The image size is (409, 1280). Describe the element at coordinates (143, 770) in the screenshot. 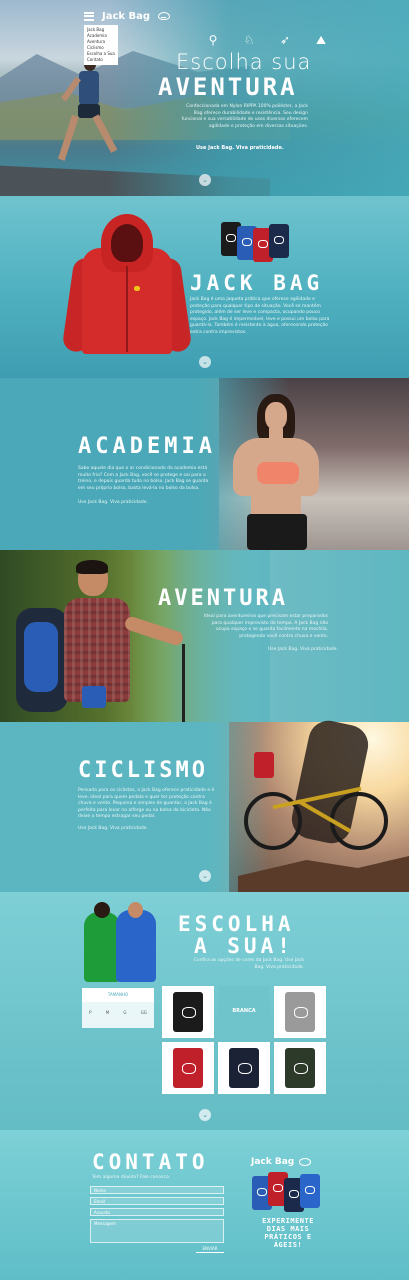

I see `ciclismo-title: CICLISMO` at that location.